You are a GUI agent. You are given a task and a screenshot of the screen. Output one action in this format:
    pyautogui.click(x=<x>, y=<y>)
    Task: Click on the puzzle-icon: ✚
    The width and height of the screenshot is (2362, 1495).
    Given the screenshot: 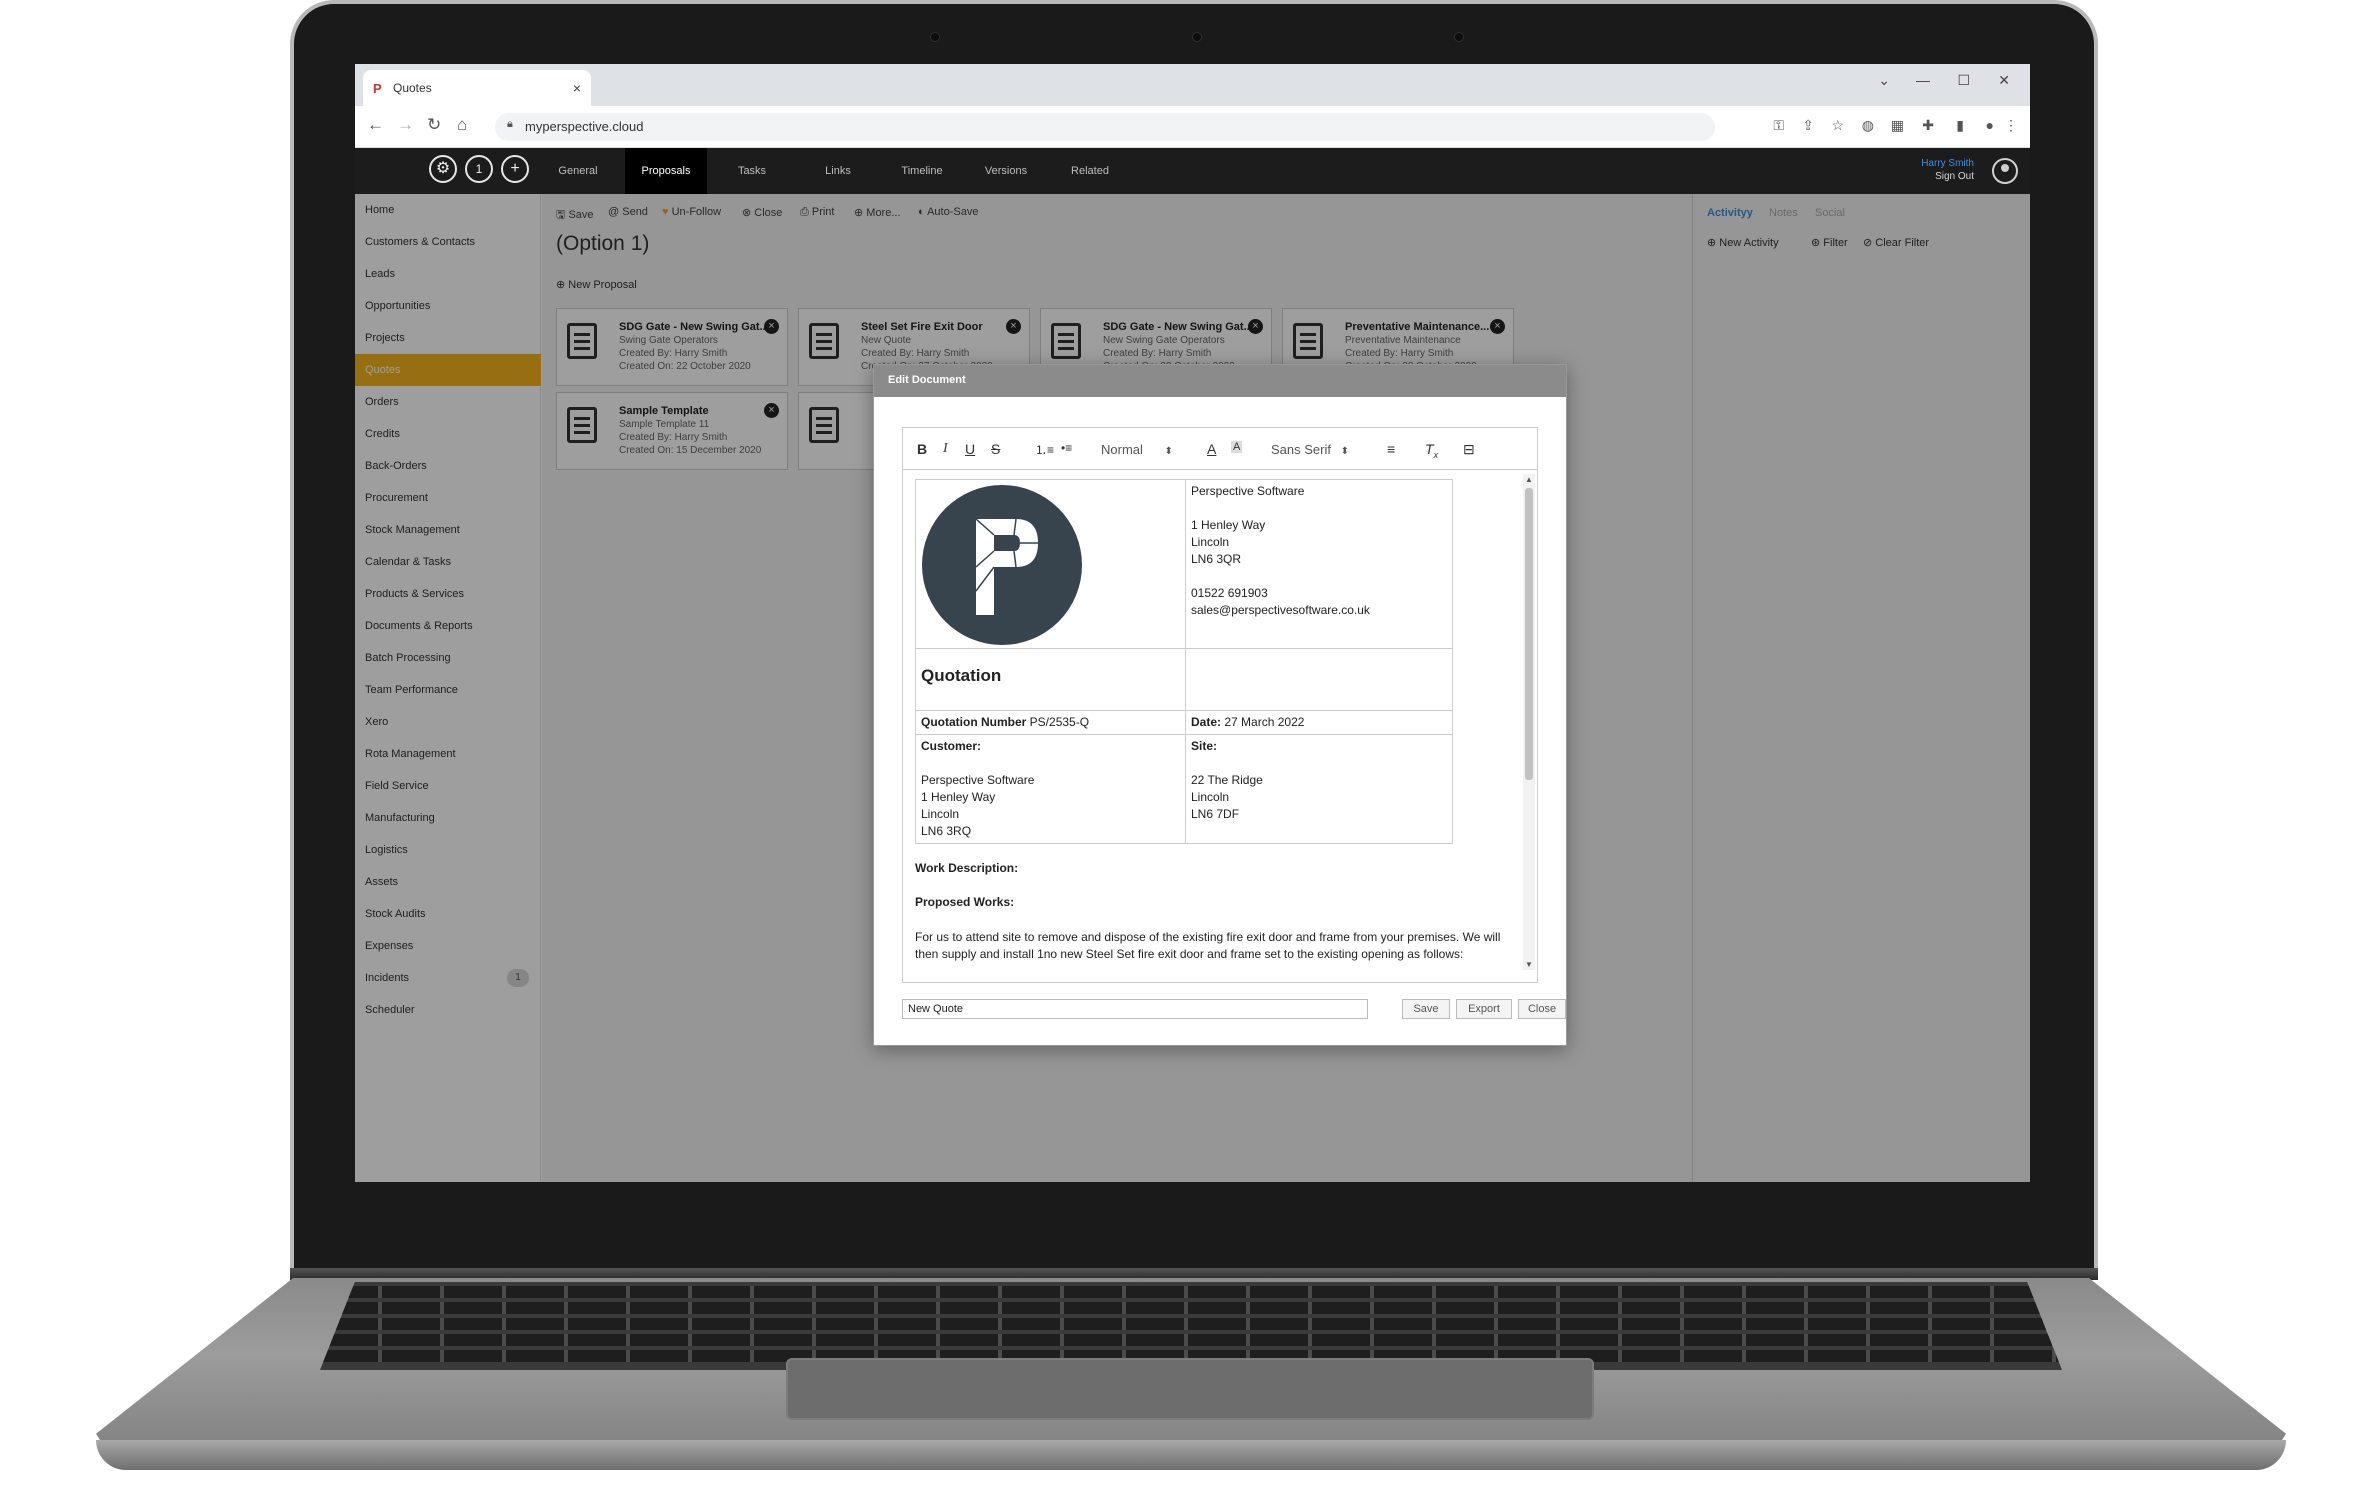 What is the action you would take?
    pyautogui.click(x=1928, y=125)
    